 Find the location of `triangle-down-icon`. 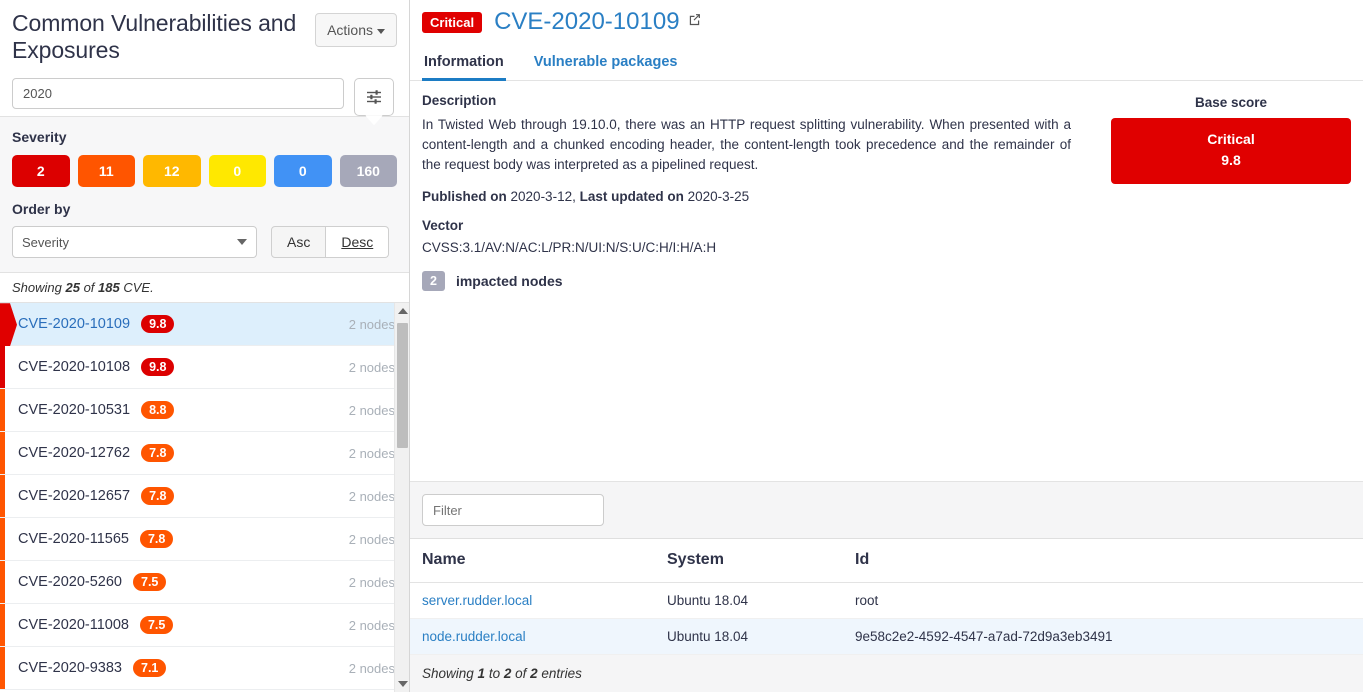

triangle-down-icon is located at coordinates (402, 684).